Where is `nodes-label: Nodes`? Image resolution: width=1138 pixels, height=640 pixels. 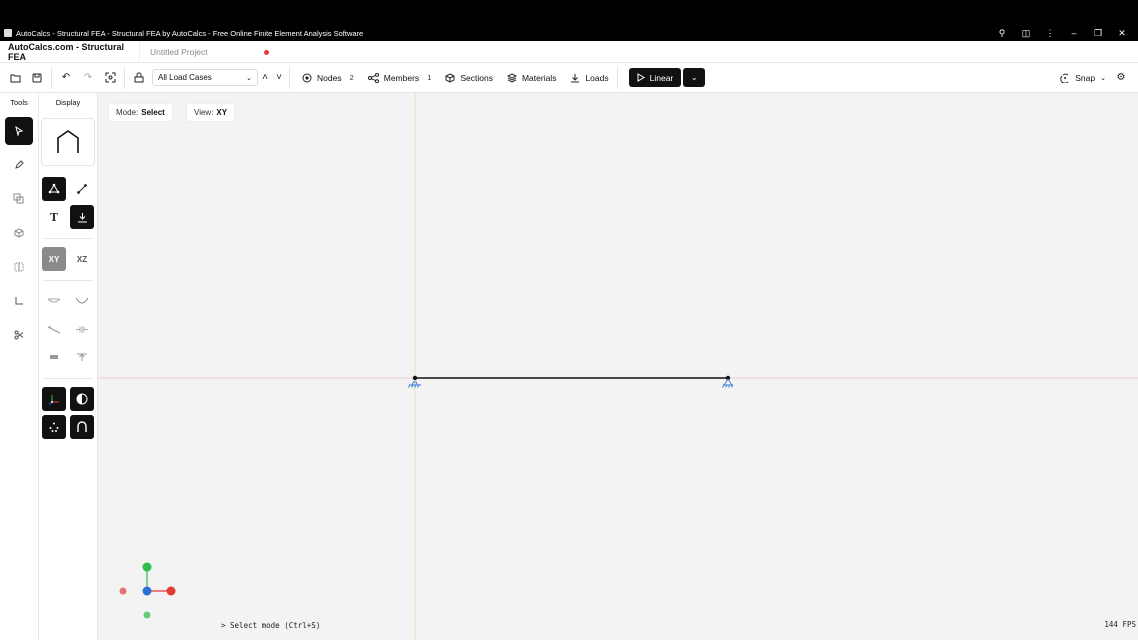 nodes-label: Nodes is located at coordinates (329, 77).